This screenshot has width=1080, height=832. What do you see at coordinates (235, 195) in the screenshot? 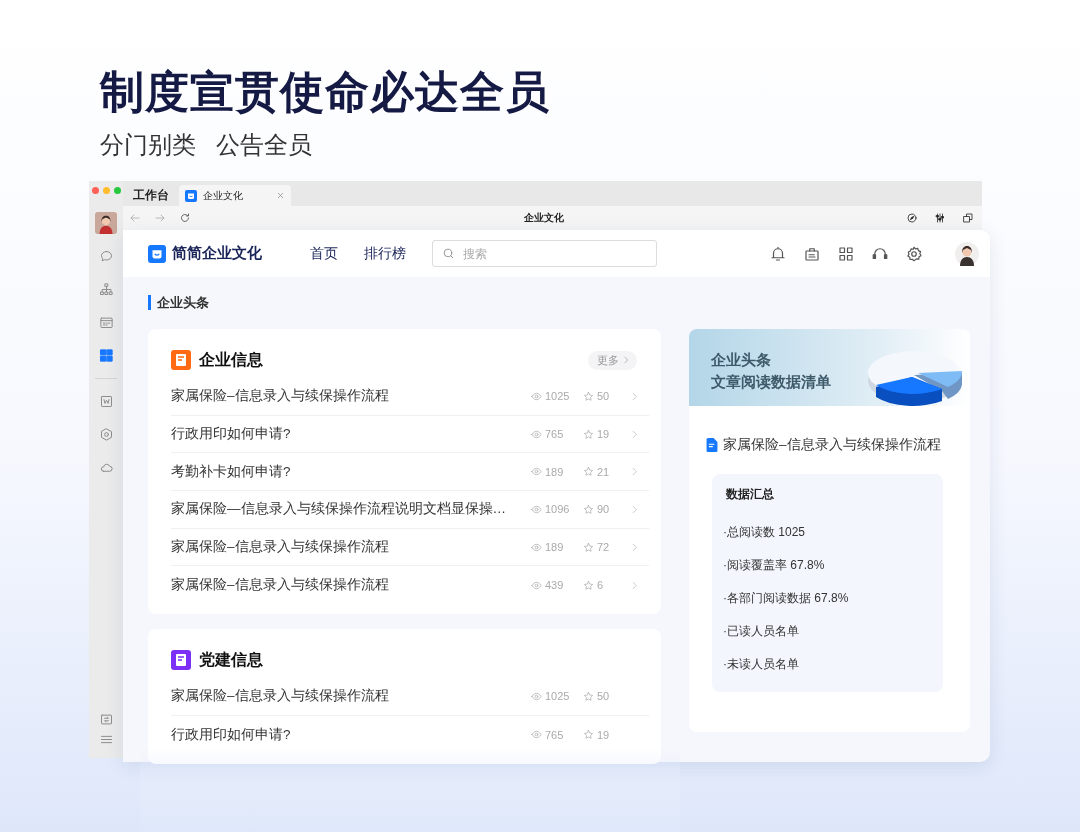
I see `browser-tab: 企业文化` at bounding box center [235, 195].